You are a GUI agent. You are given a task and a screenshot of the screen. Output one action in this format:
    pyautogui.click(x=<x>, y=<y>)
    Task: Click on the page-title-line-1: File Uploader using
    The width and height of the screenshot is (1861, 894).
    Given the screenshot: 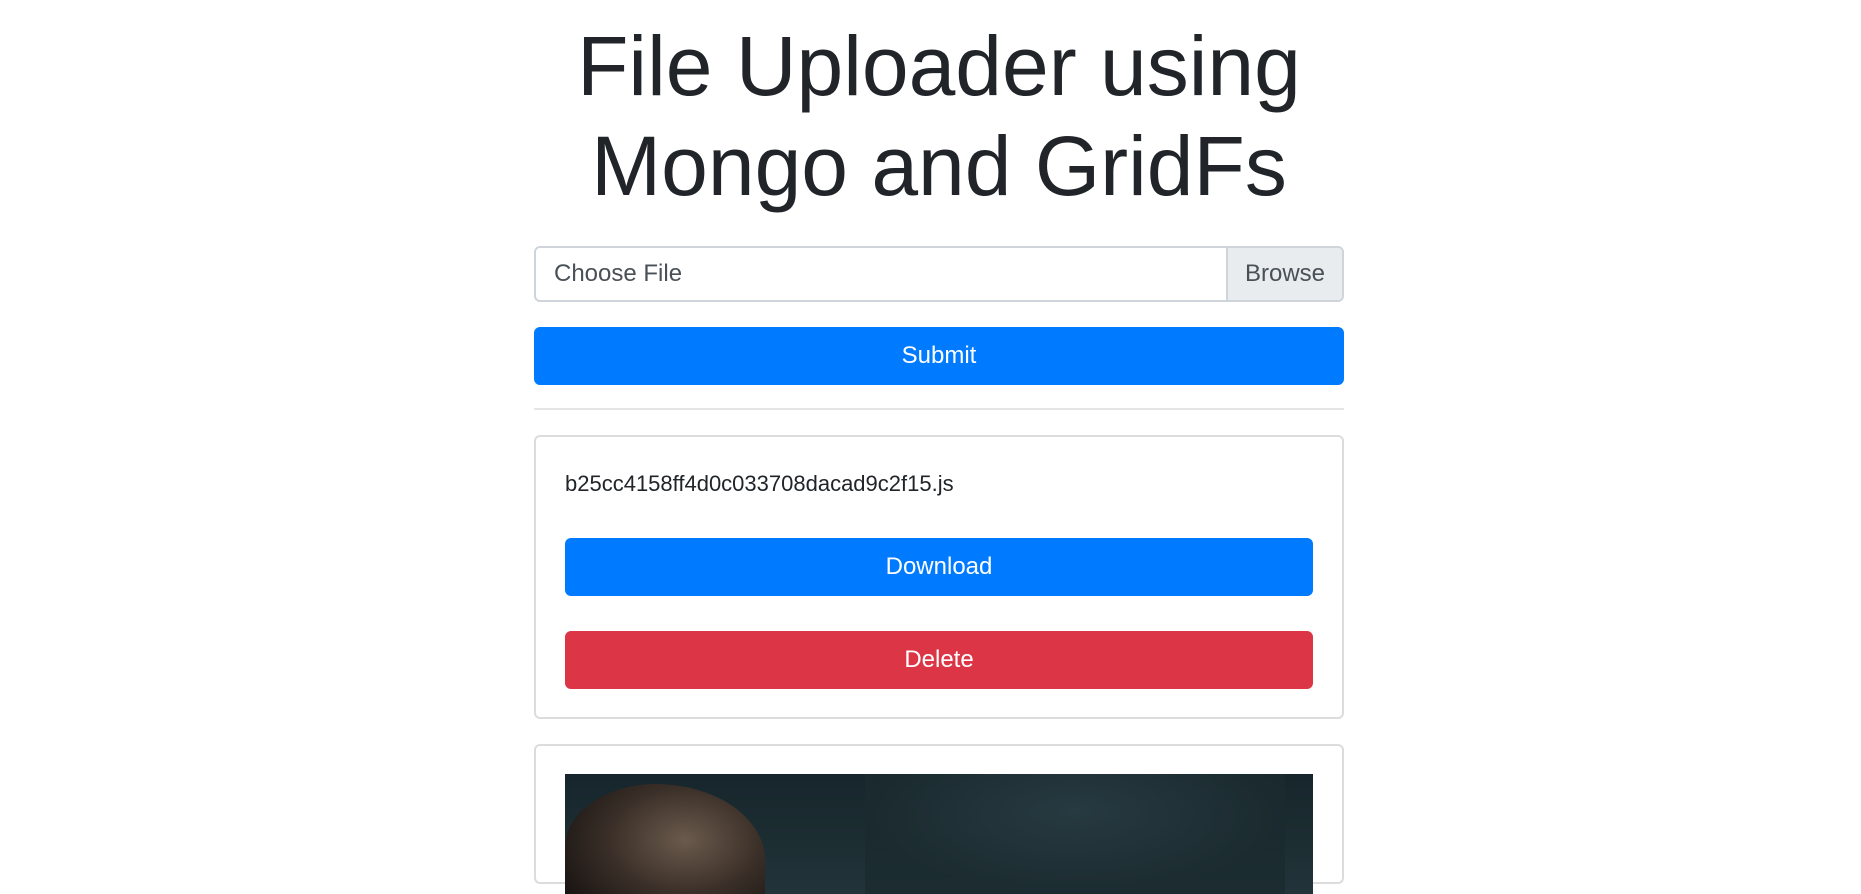 What is the action you would take?
    pyautogui.click(x=939, y=66)
    